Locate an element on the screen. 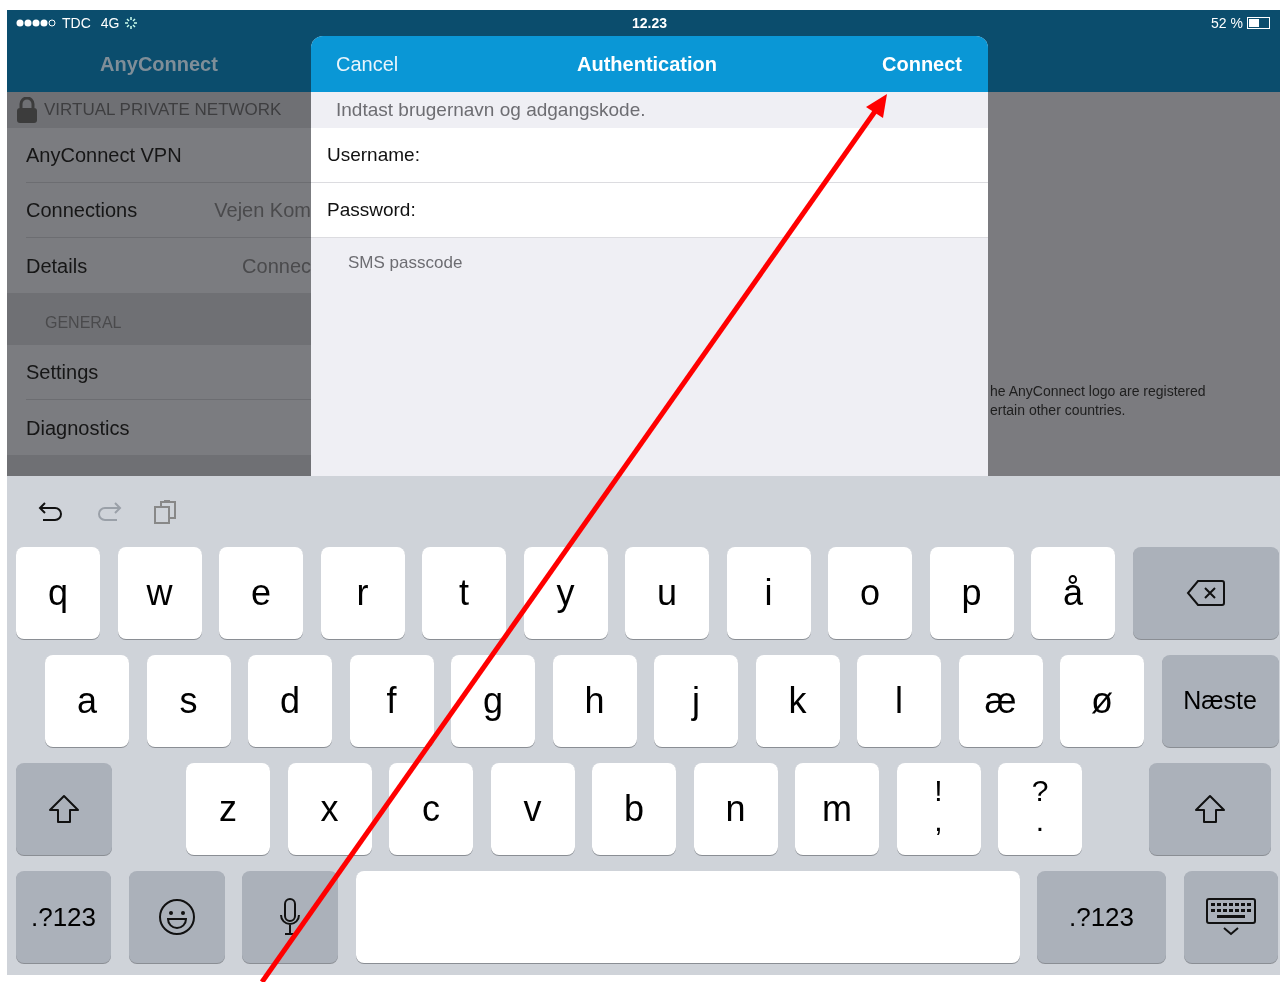  shift-key is located at coordinates (64, 809).